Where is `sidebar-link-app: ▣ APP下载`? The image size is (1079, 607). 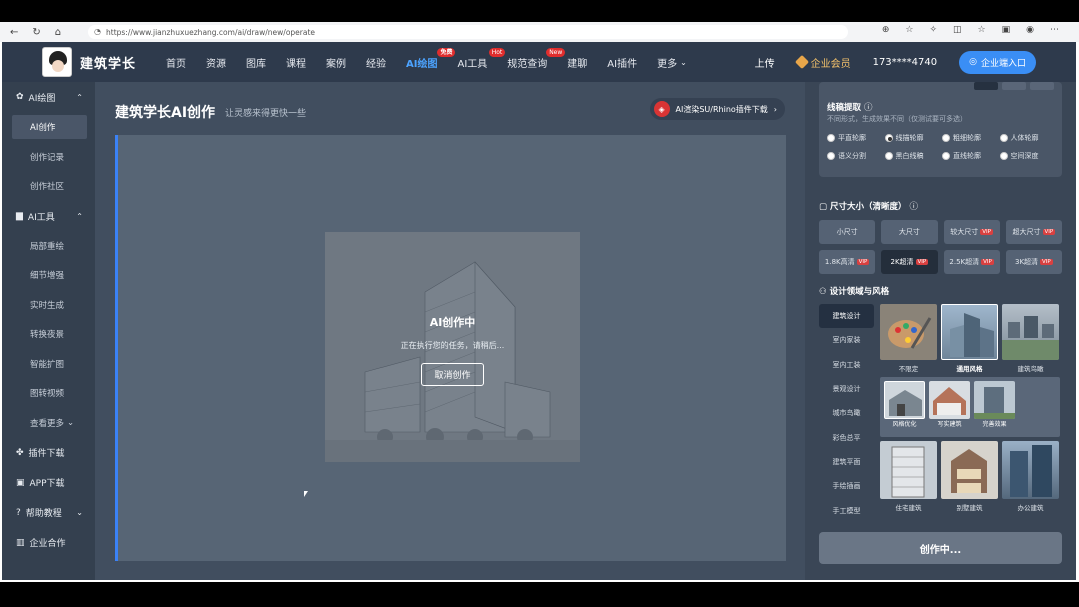 sidebar-link-app: ▣ APP下载 is located at coordinates (48, 483).